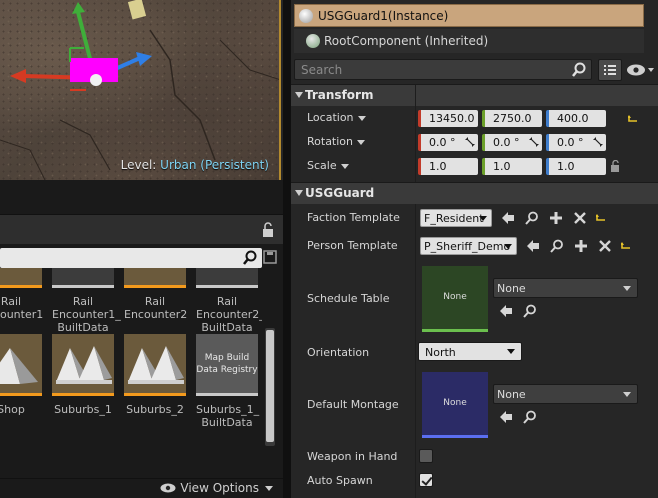 This screenshot has height=498, width=658. Describe the element at coordinates (227, 364) in the screenshot. I see `thumbnail-caption: Map Build Data Registry` at that location.